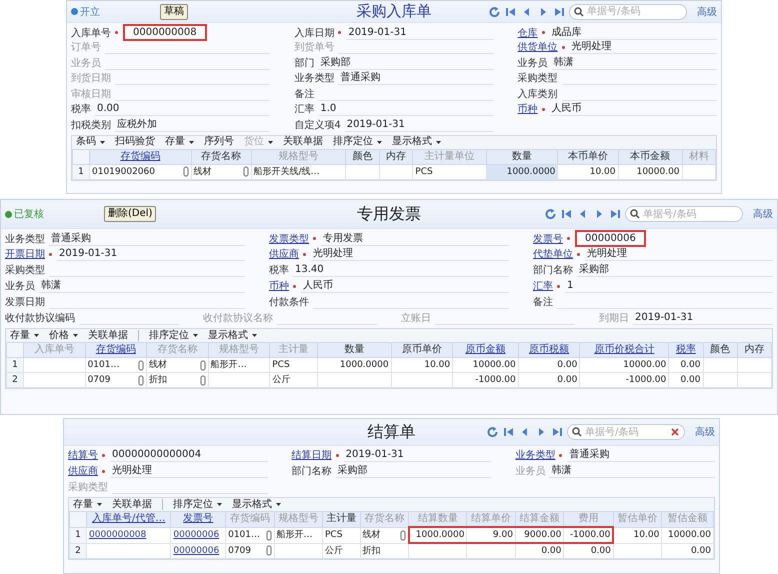 This screenshot has height=574, width=778. Describe the element at coordinates (130, 214) in the screenshot. I see `toolbar-button: 删除(Del)` at that location.